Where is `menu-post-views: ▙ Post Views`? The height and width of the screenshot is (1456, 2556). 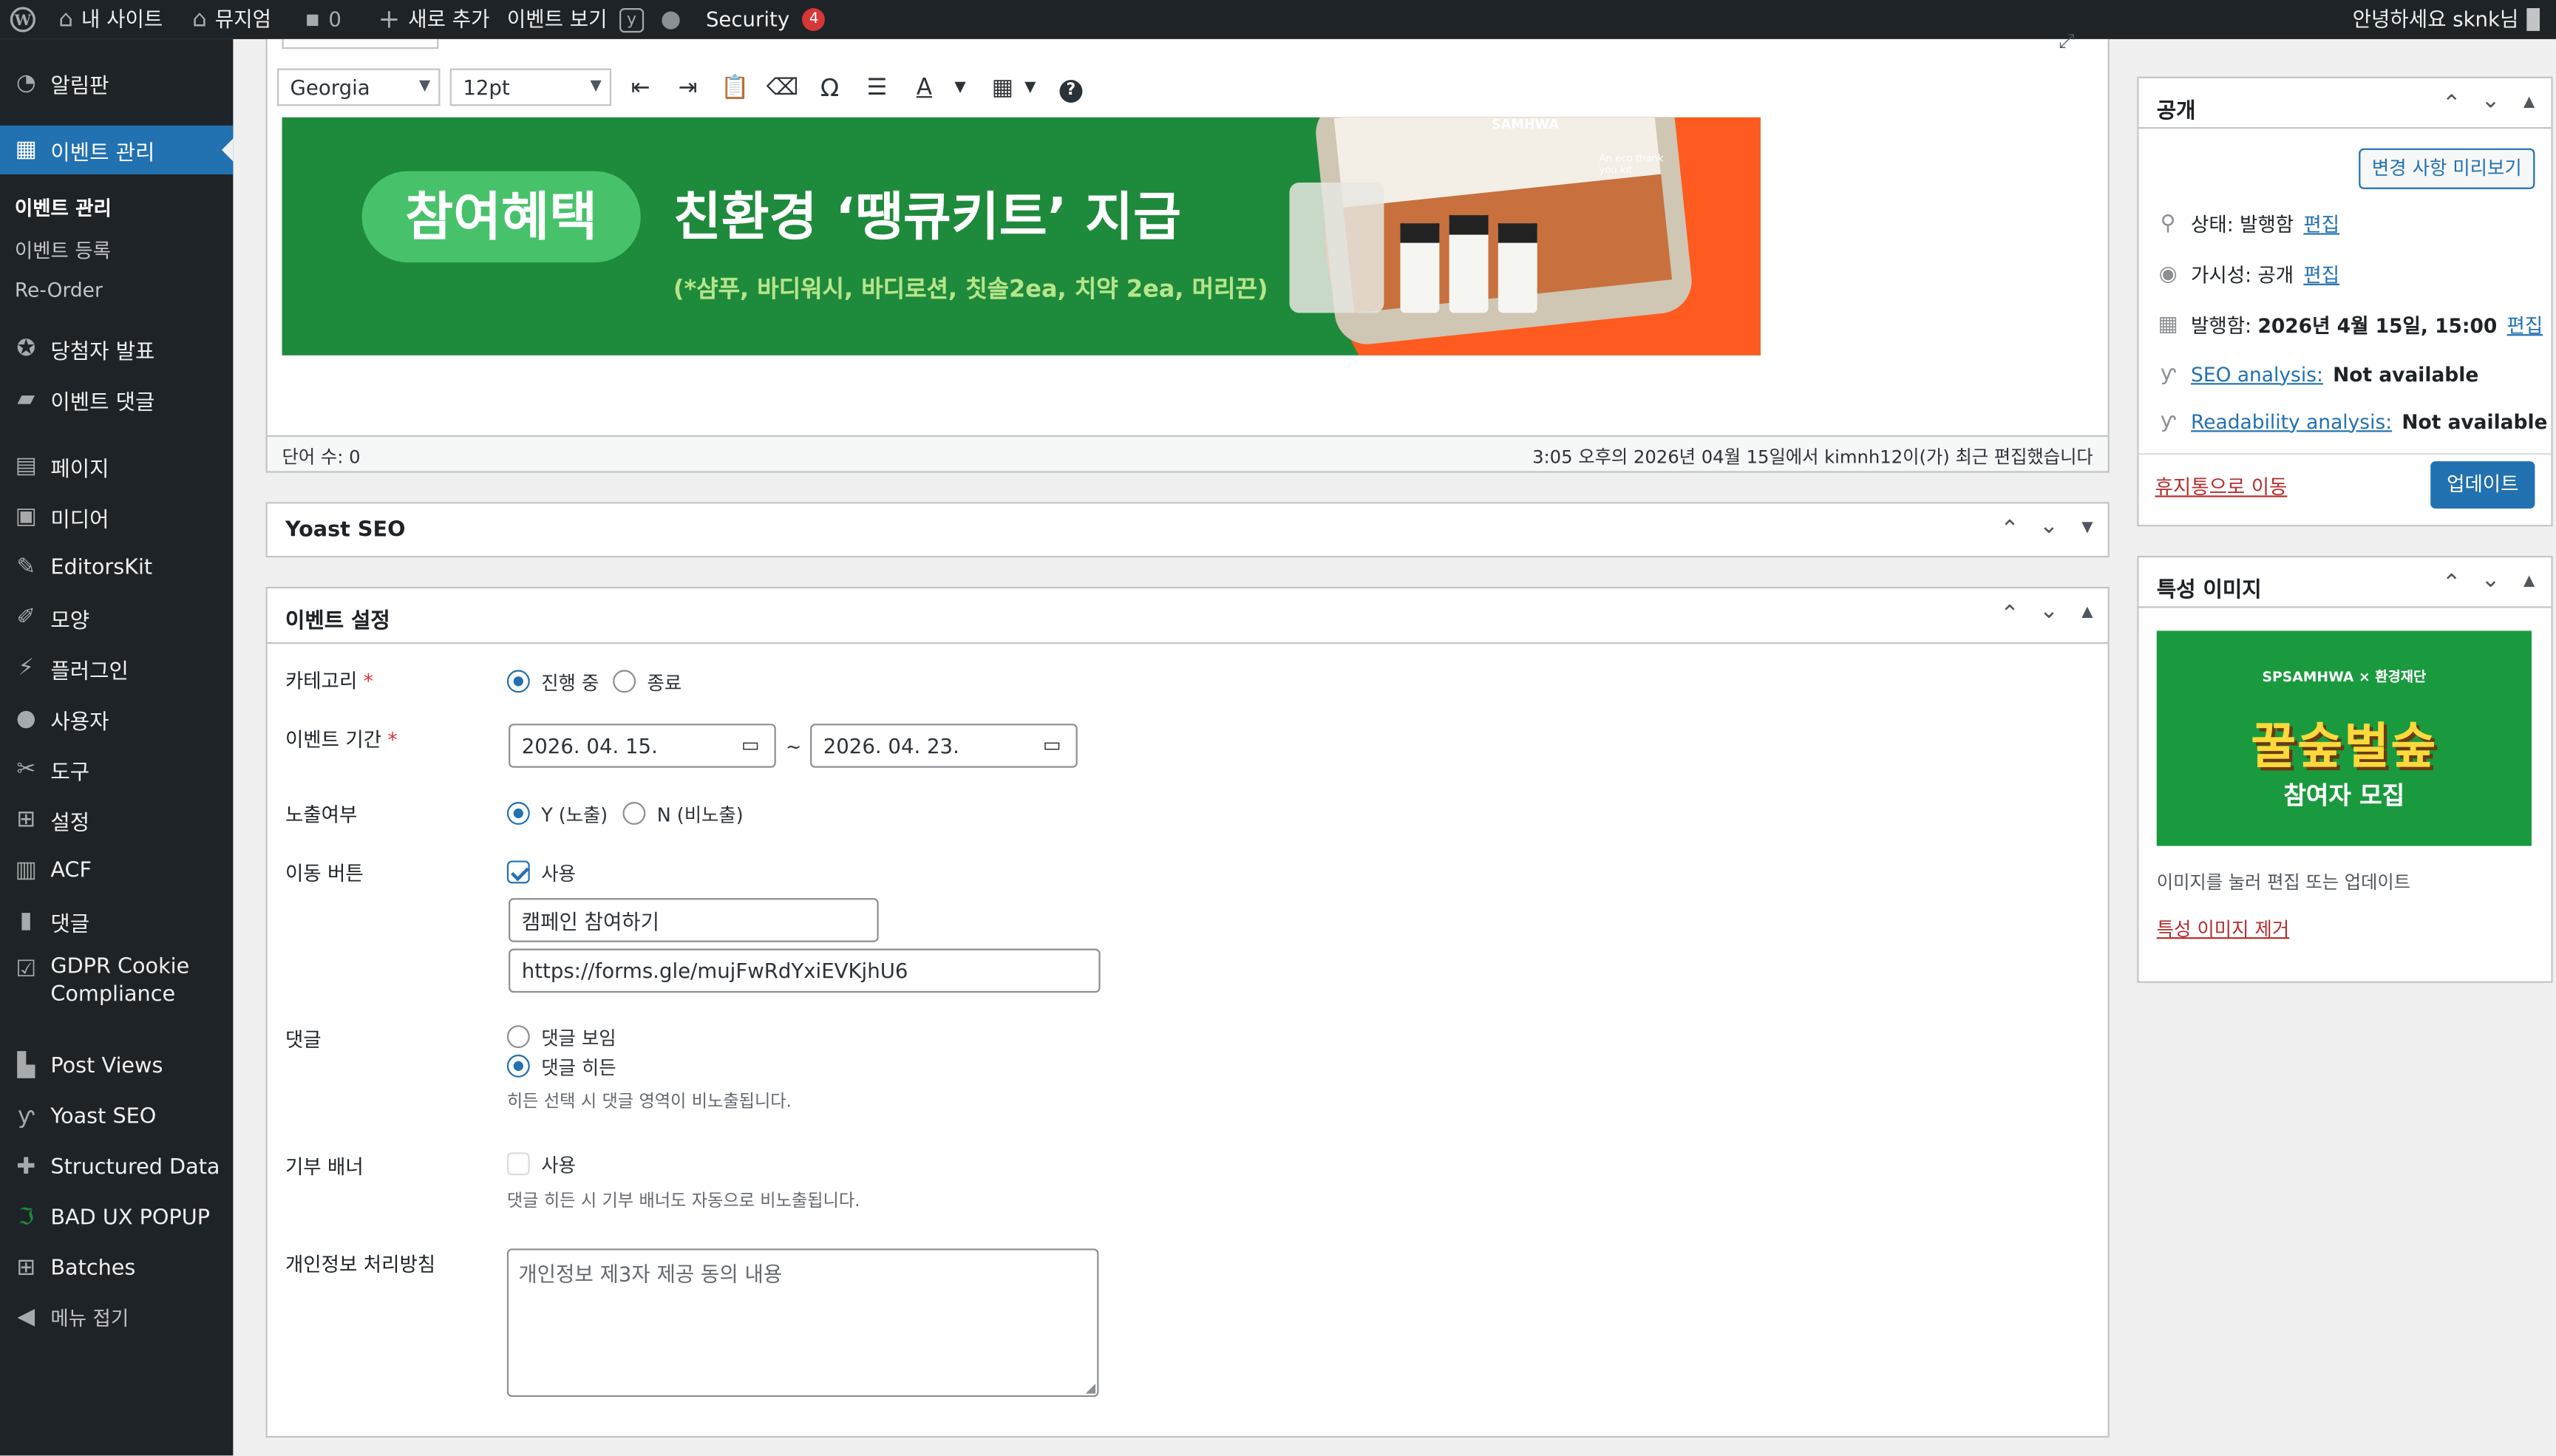 menu-post-views: ▙ Post Views is located at coordinates (117, 1066).